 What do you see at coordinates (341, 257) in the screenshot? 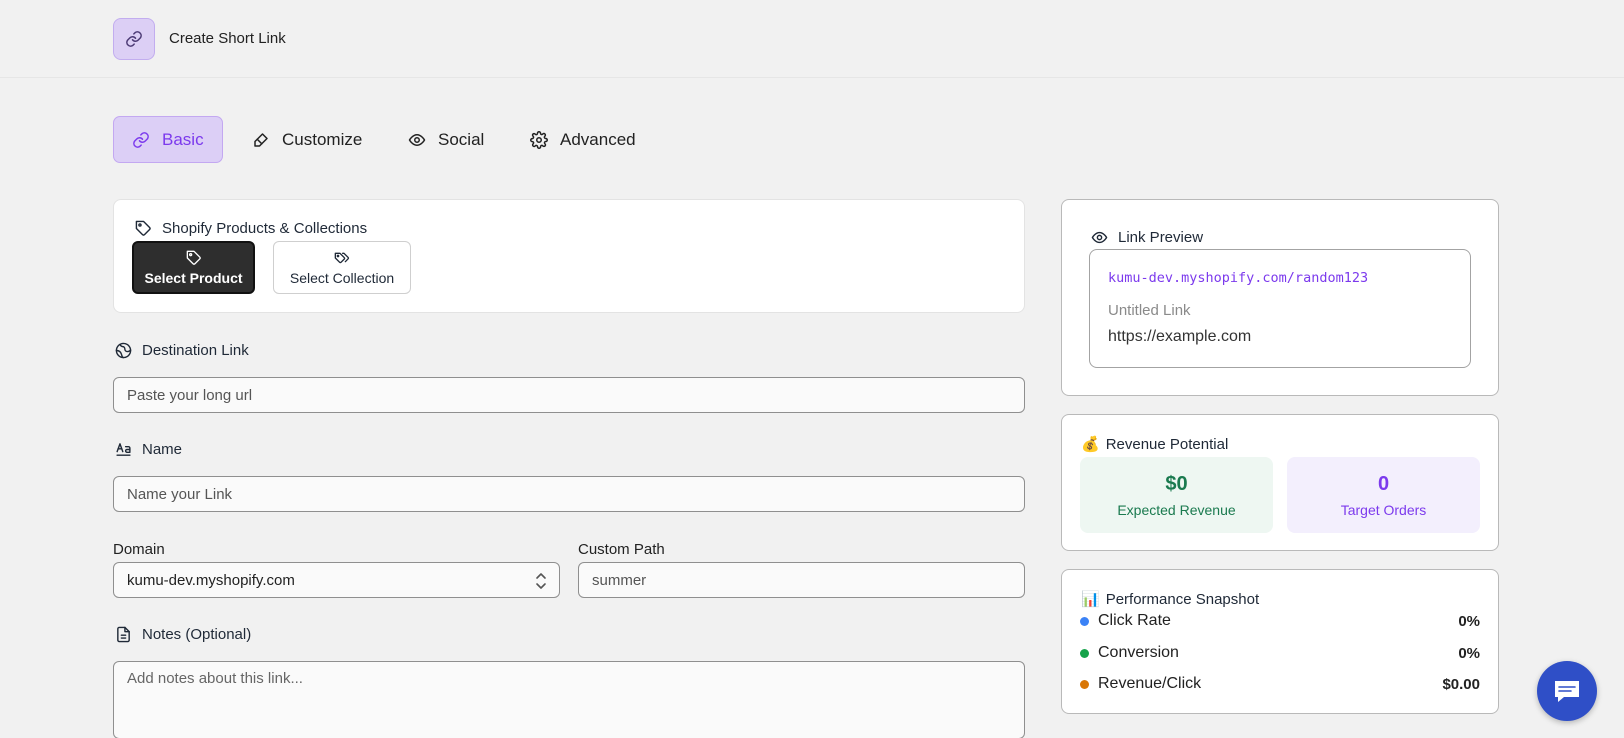
I see `tags-icon` at bounding box center [341, 257].